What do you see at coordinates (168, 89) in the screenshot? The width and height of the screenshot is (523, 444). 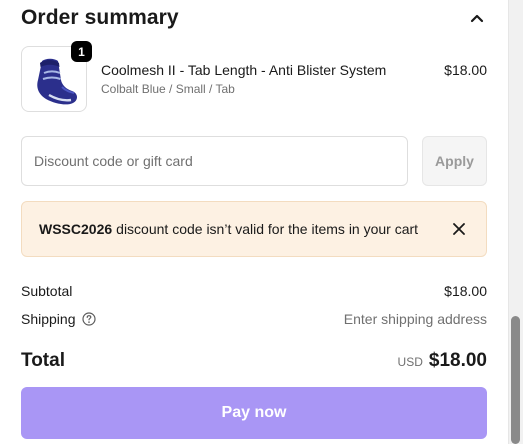 I see `product-variant: Colbalt Blue / Small / Tab` at bounding box center [168, 89].